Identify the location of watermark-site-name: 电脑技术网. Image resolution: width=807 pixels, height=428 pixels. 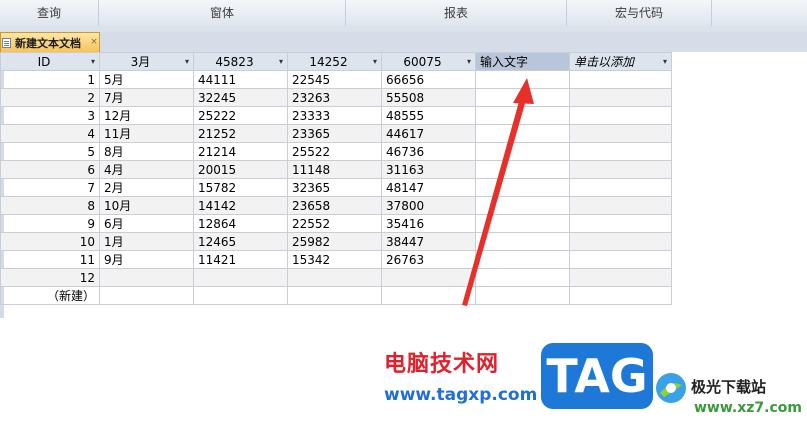
(442, 364).